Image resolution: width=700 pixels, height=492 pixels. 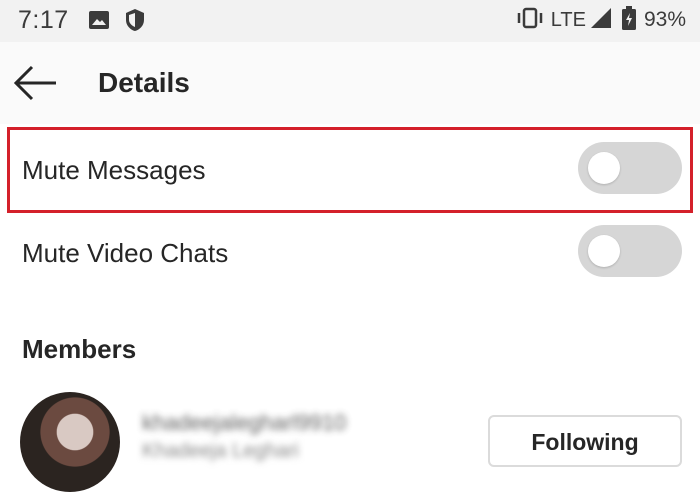 I want to click on back-arrow-icon, so click(x=36, y=83).